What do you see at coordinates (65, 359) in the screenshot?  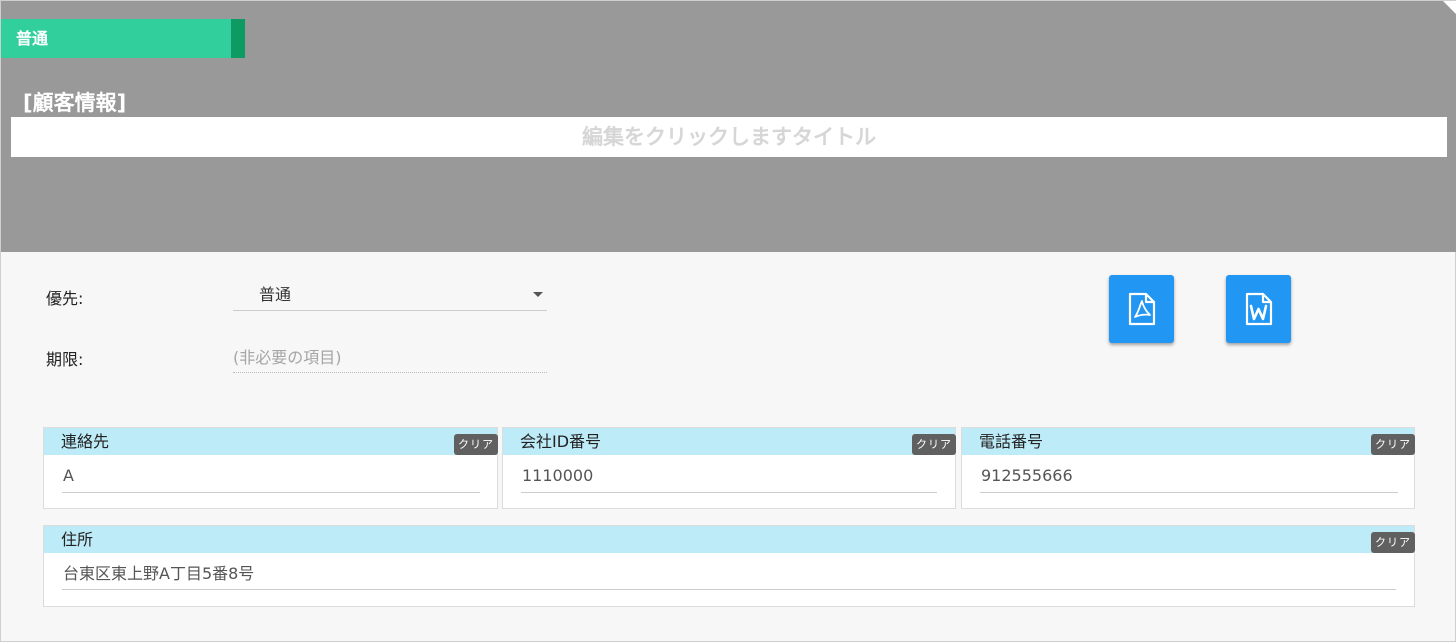 I see `deadline-label: 期限:` at bounding box center [65, 359].